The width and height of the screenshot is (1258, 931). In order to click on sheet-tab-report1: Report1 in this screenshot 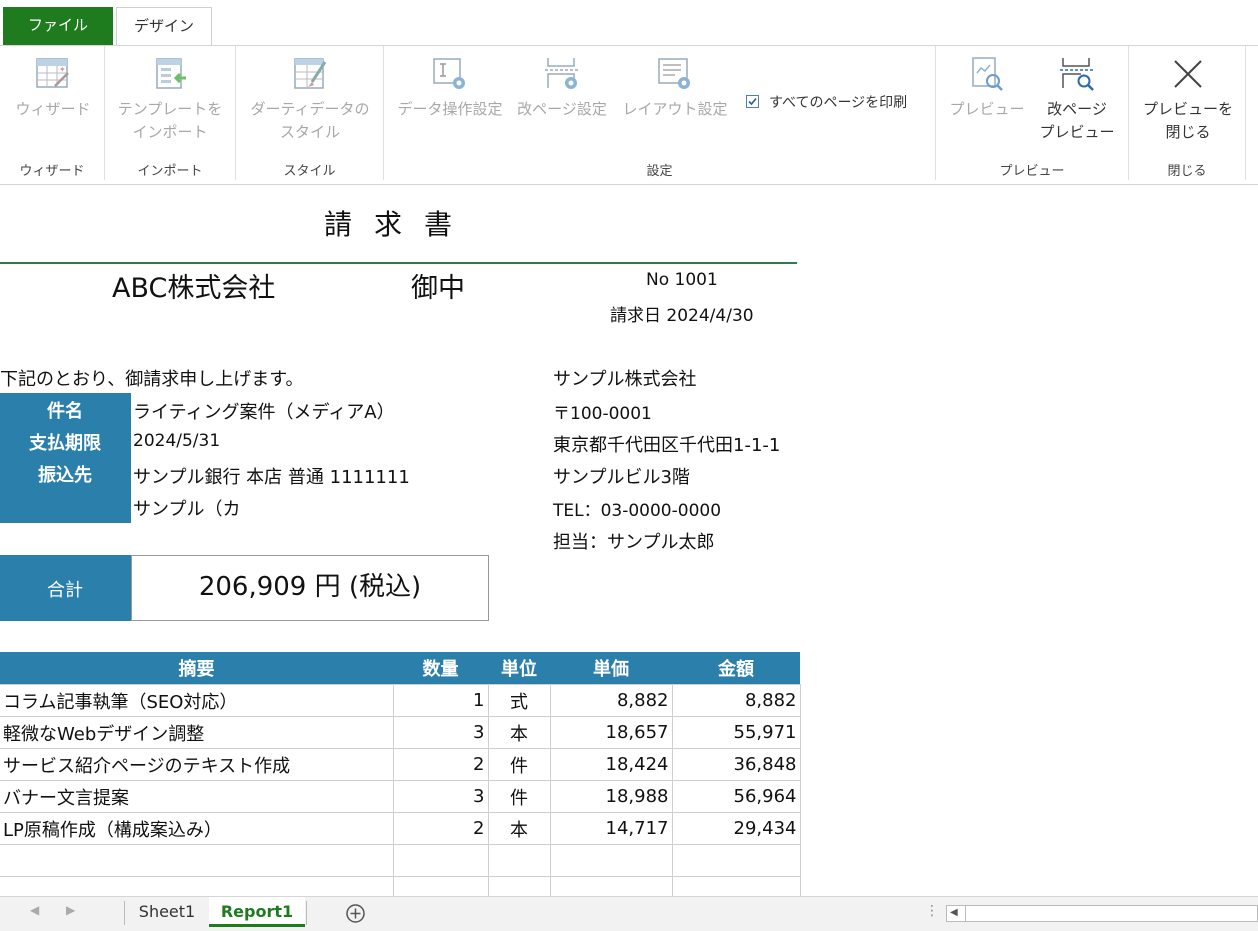, I will do `click(257, 912)`.